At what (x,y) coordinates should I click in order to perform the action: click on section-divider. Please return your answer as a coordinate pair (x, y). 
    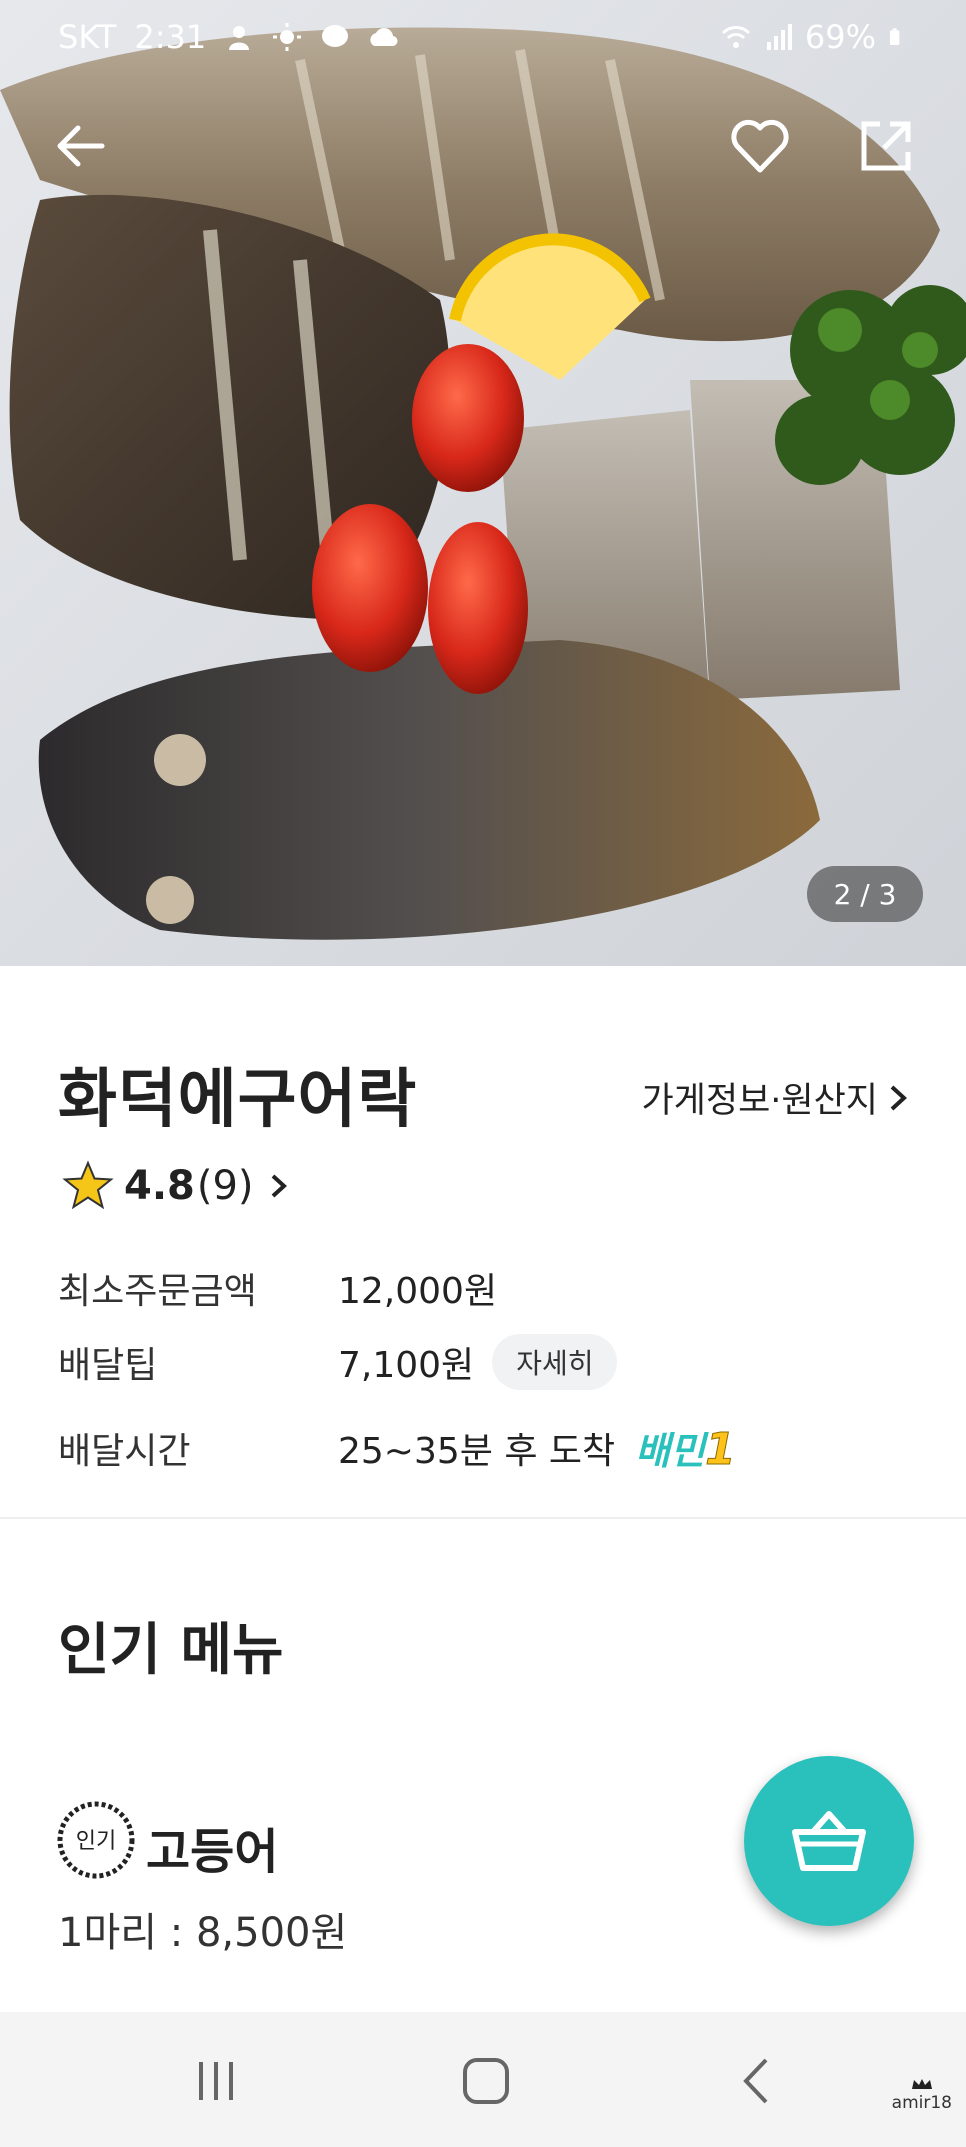
    Looking at the image, I should click on (483, 1518).